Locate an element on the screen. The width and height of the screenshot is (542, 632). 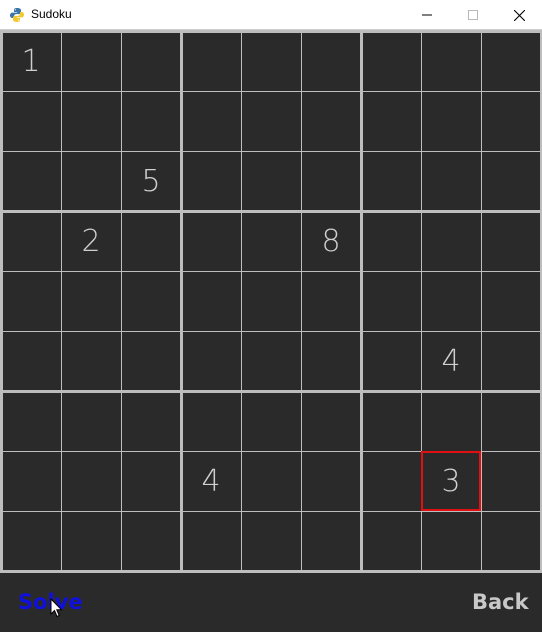
minimize-button is located at coordinates (427, 15).